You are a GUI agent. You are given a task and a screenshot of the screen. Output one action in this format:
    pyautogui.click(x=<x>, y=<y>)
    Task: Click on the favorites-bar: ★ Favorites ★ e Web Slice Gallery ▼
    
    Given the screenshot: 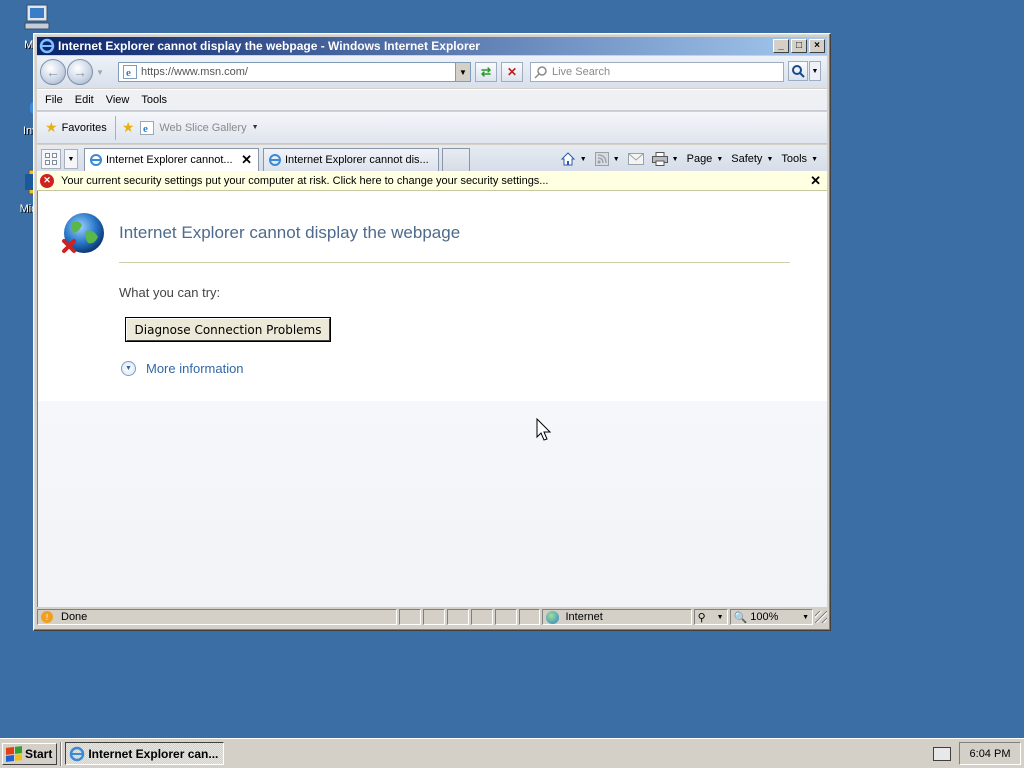 What is the action you would take?
    pyautogui.click(x=432, y=128)
    